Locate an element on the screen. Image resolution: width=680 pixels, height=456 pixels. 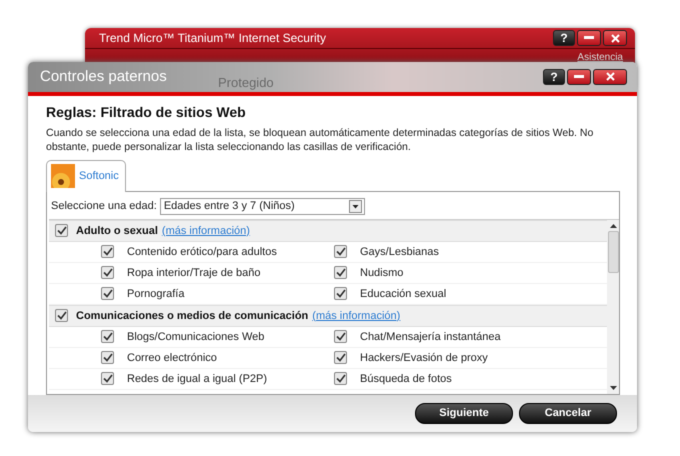
category-label: Correo electrónico is located at coordinates (172, 358).